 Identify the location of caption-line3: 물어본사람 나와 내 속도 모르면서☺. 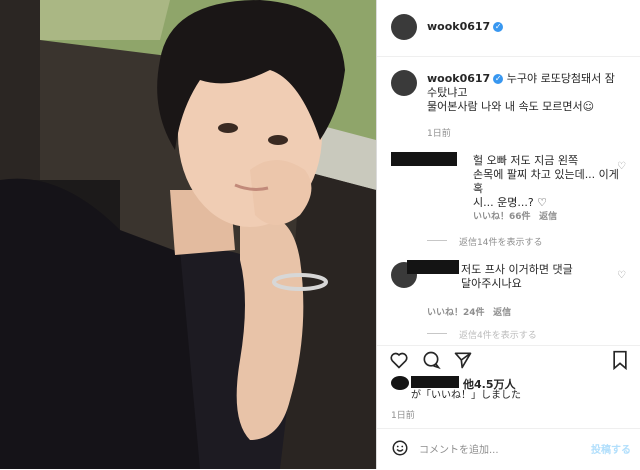
(511, 106).